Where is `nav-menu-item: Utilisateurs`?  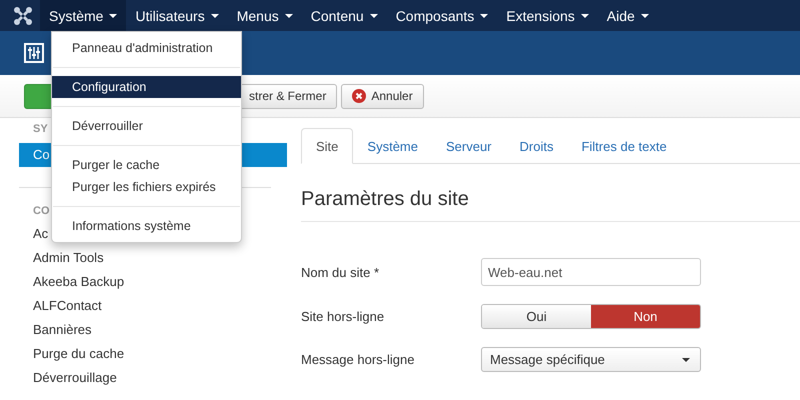
nav-menu-item: Utilisateurs is located at coordinates (177, 15).